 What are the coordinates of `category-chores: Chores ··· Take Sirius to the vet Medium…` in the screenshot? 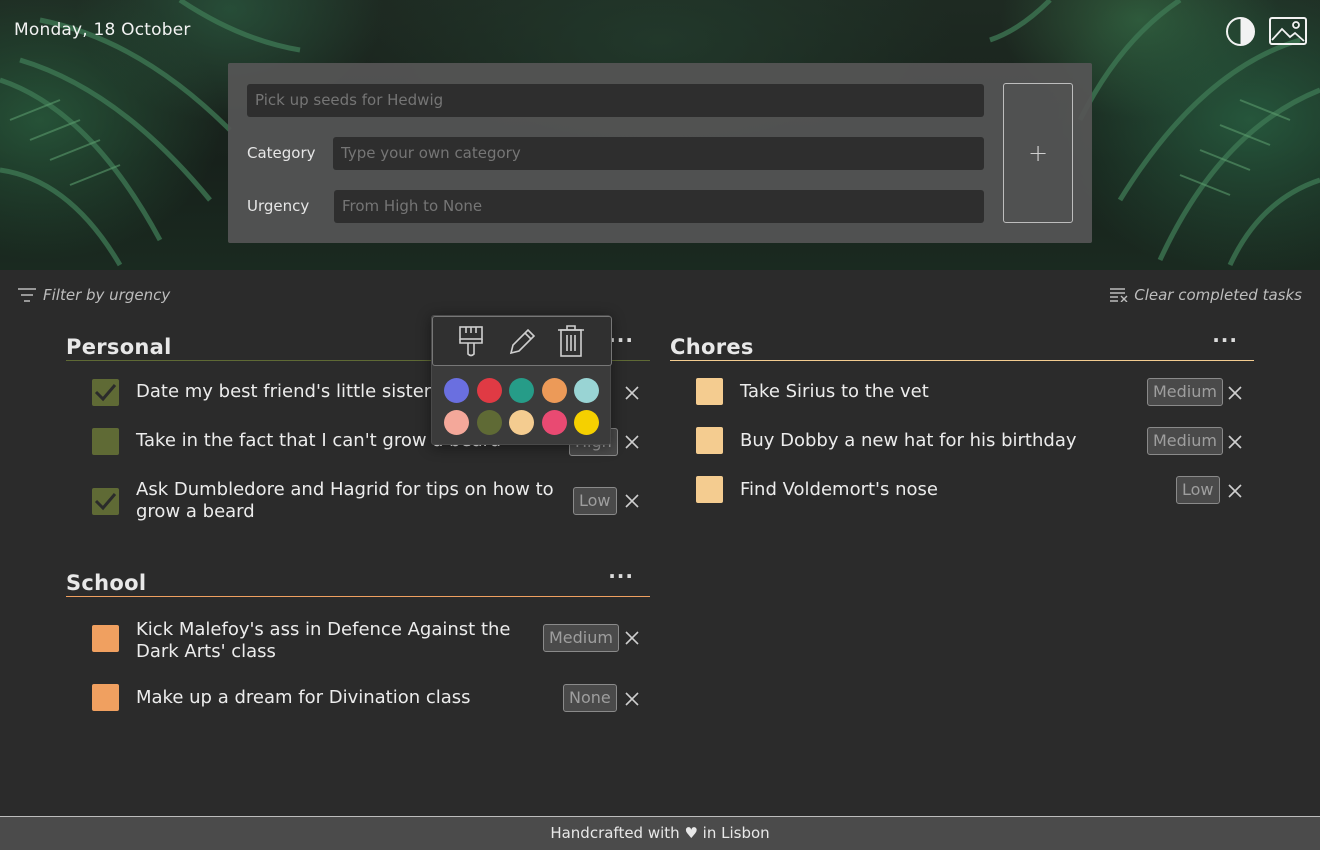 It's located at (962, 418).